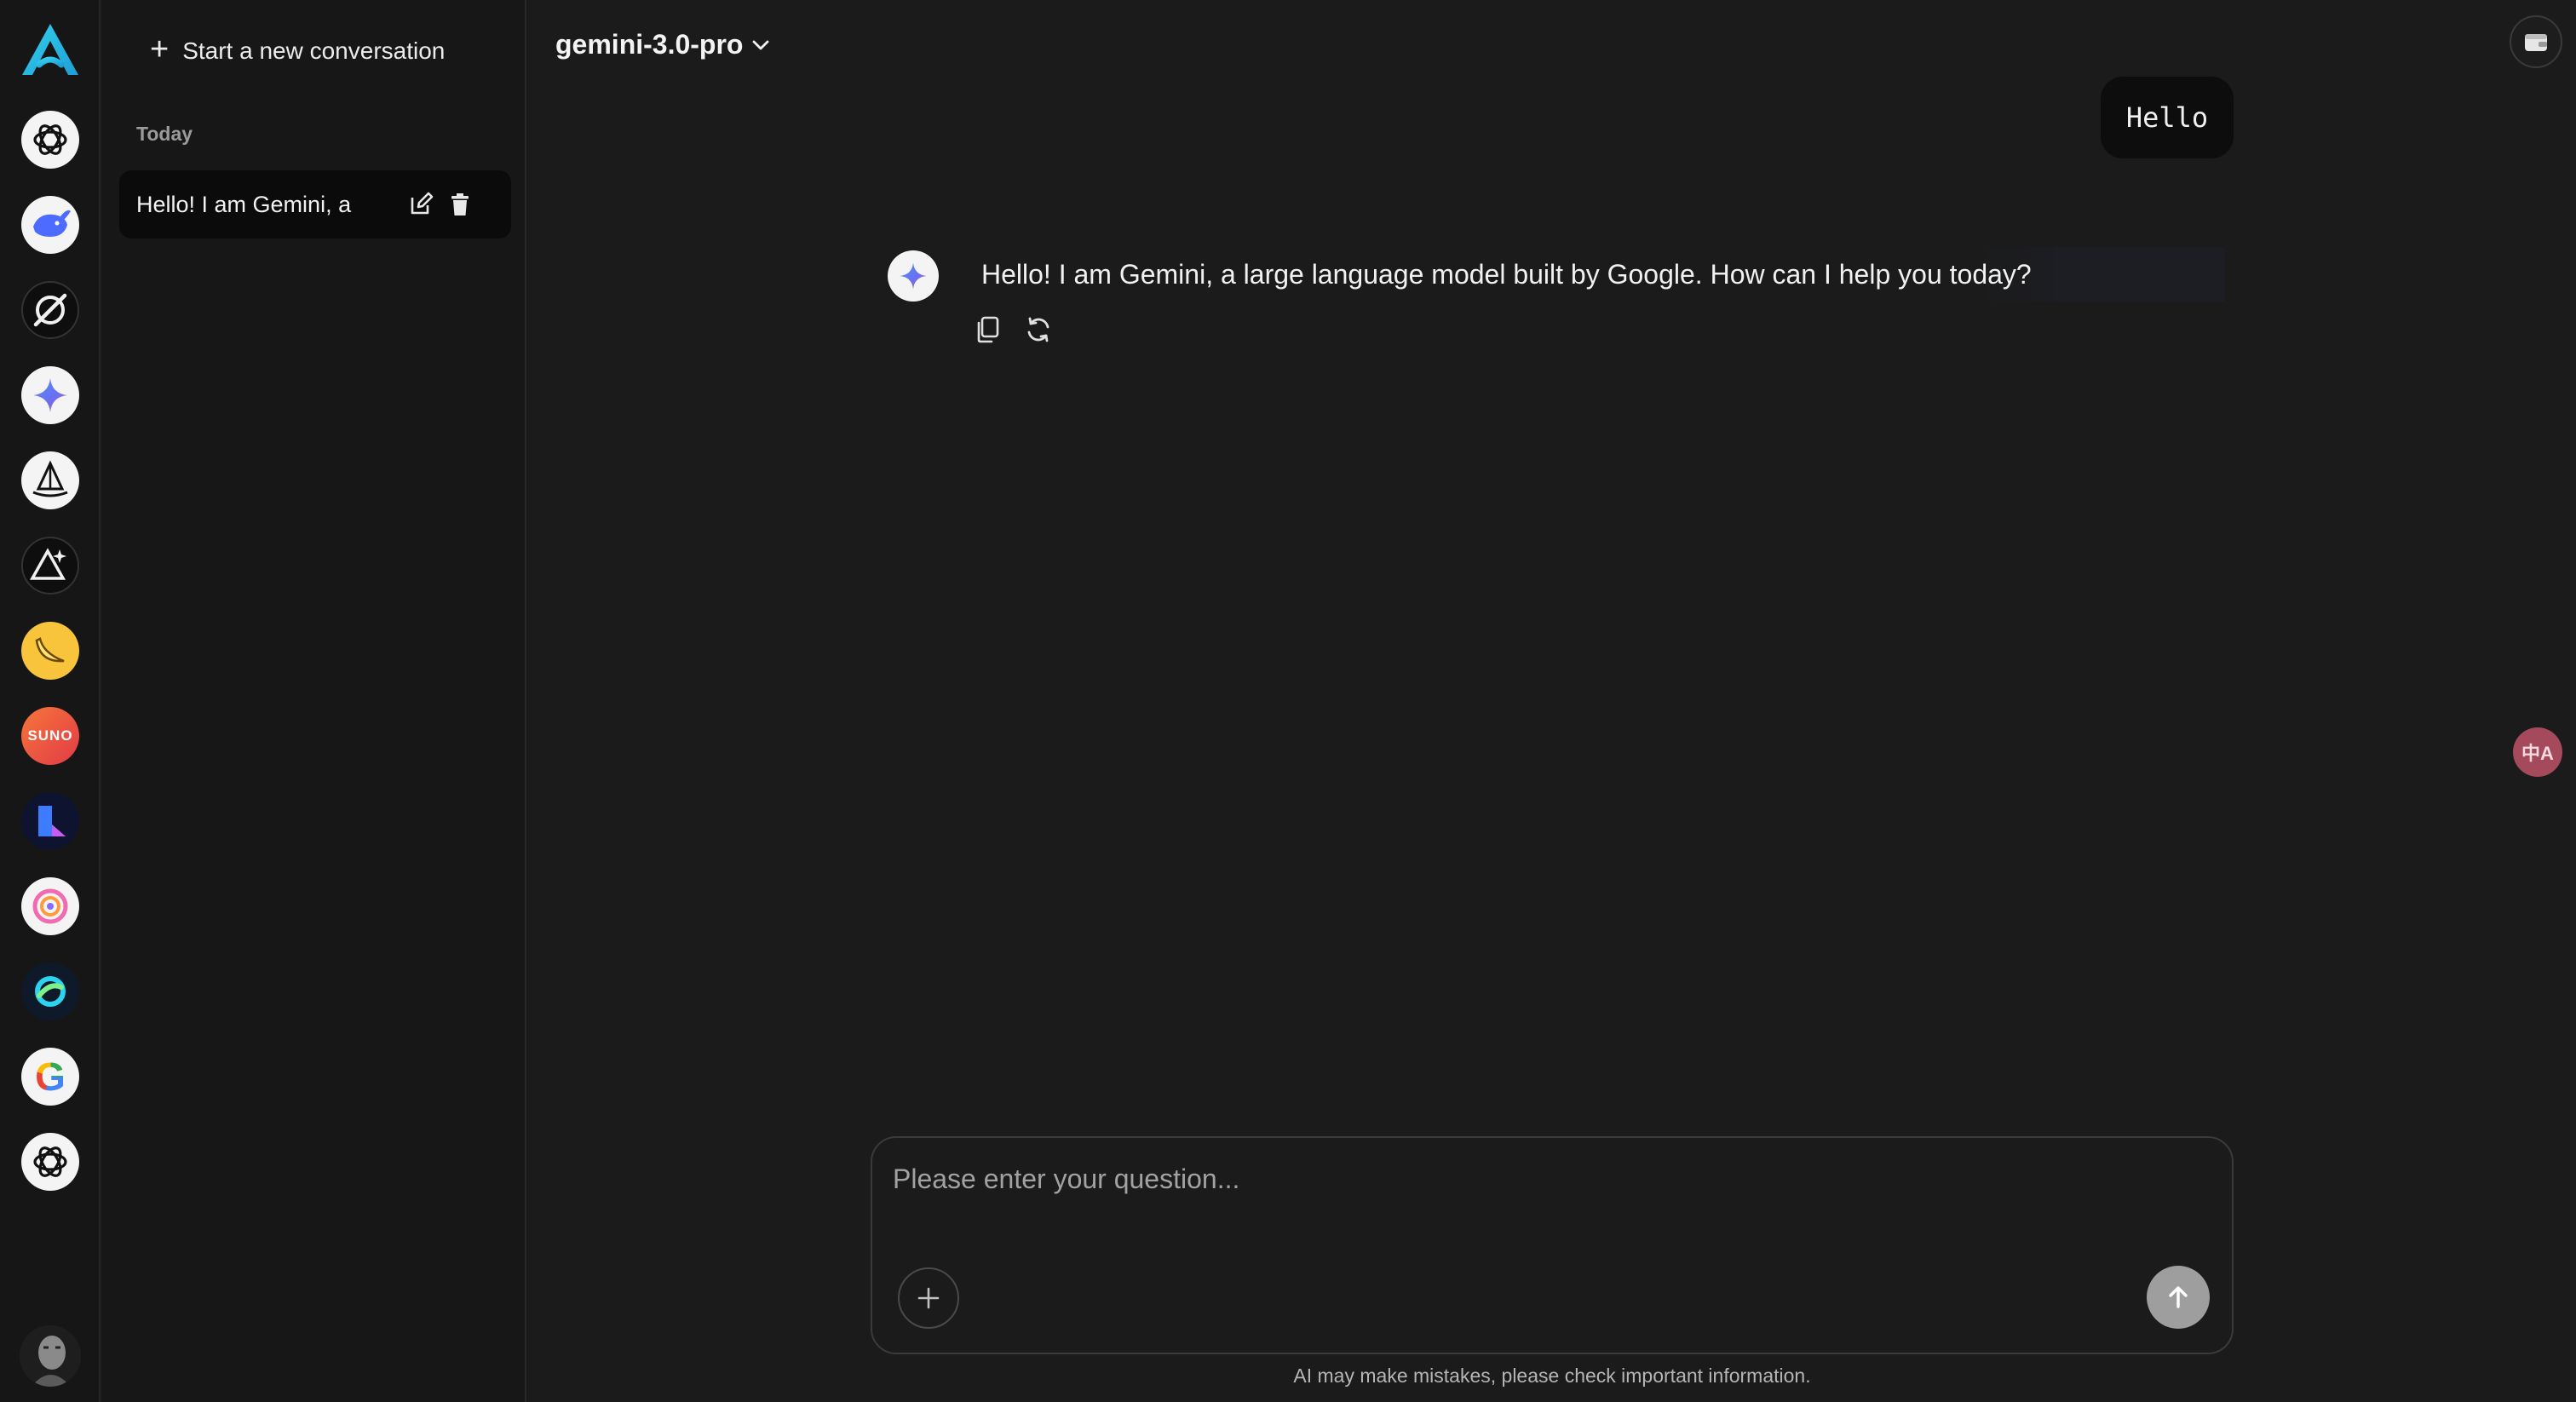  I want to click on sailboat-icon, so click(50, 478).